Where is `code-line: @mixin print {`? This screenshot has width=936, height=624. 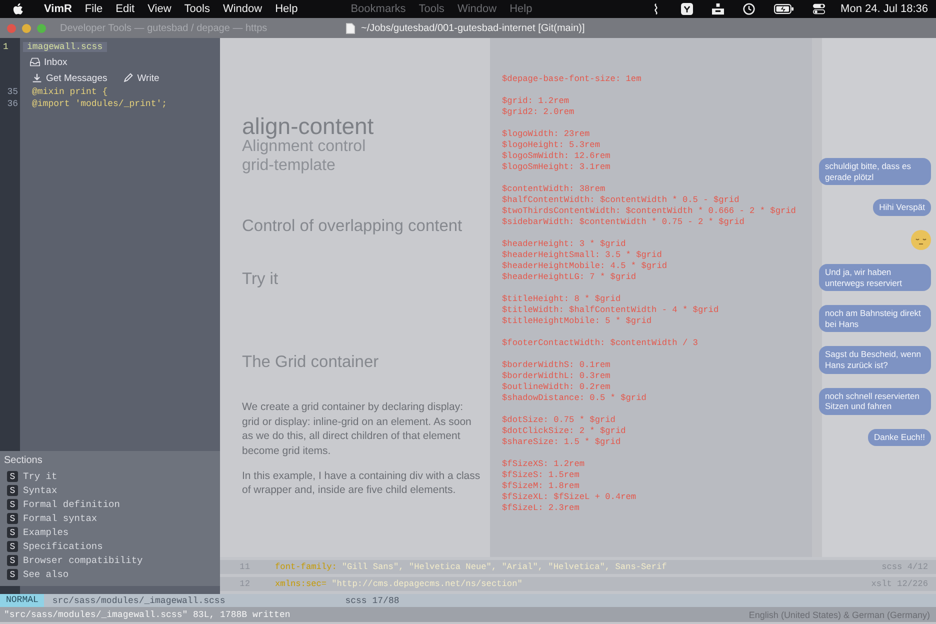
code-line: @mixin print { is located at coordinates (69, 92).